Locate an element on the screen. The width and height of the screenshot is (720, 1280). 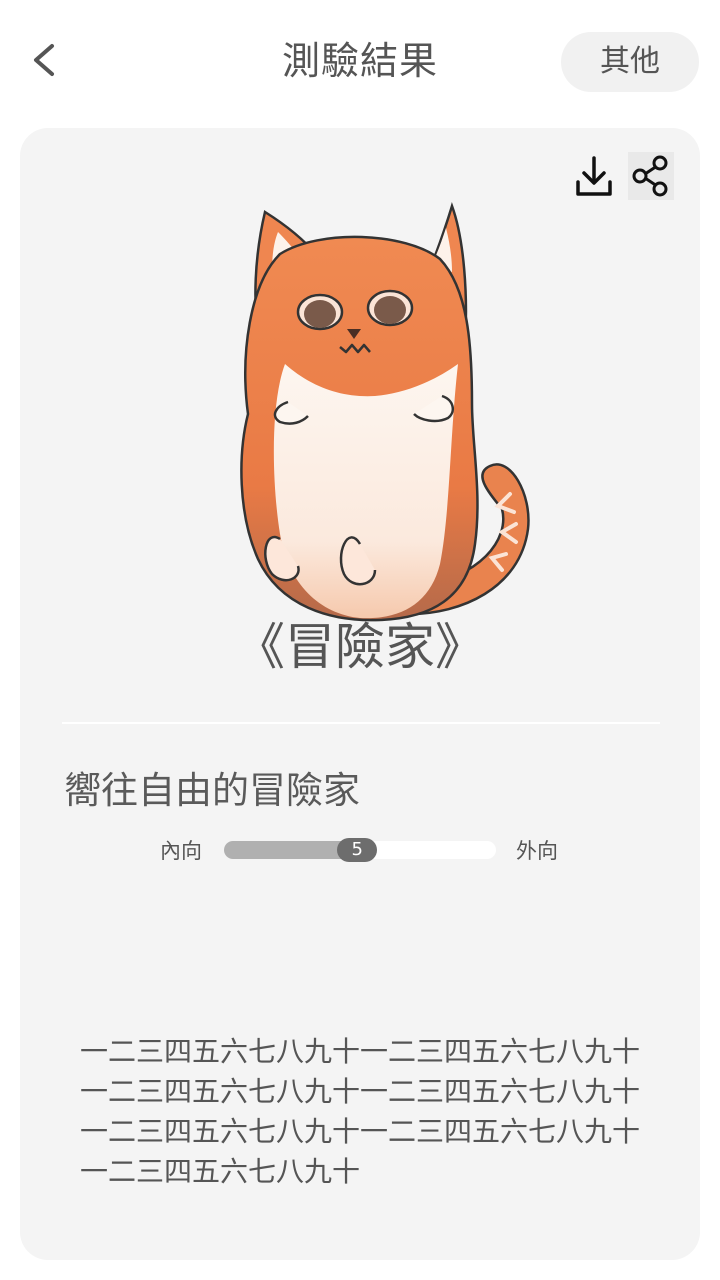
share-button is located at coordinates (651, 176).